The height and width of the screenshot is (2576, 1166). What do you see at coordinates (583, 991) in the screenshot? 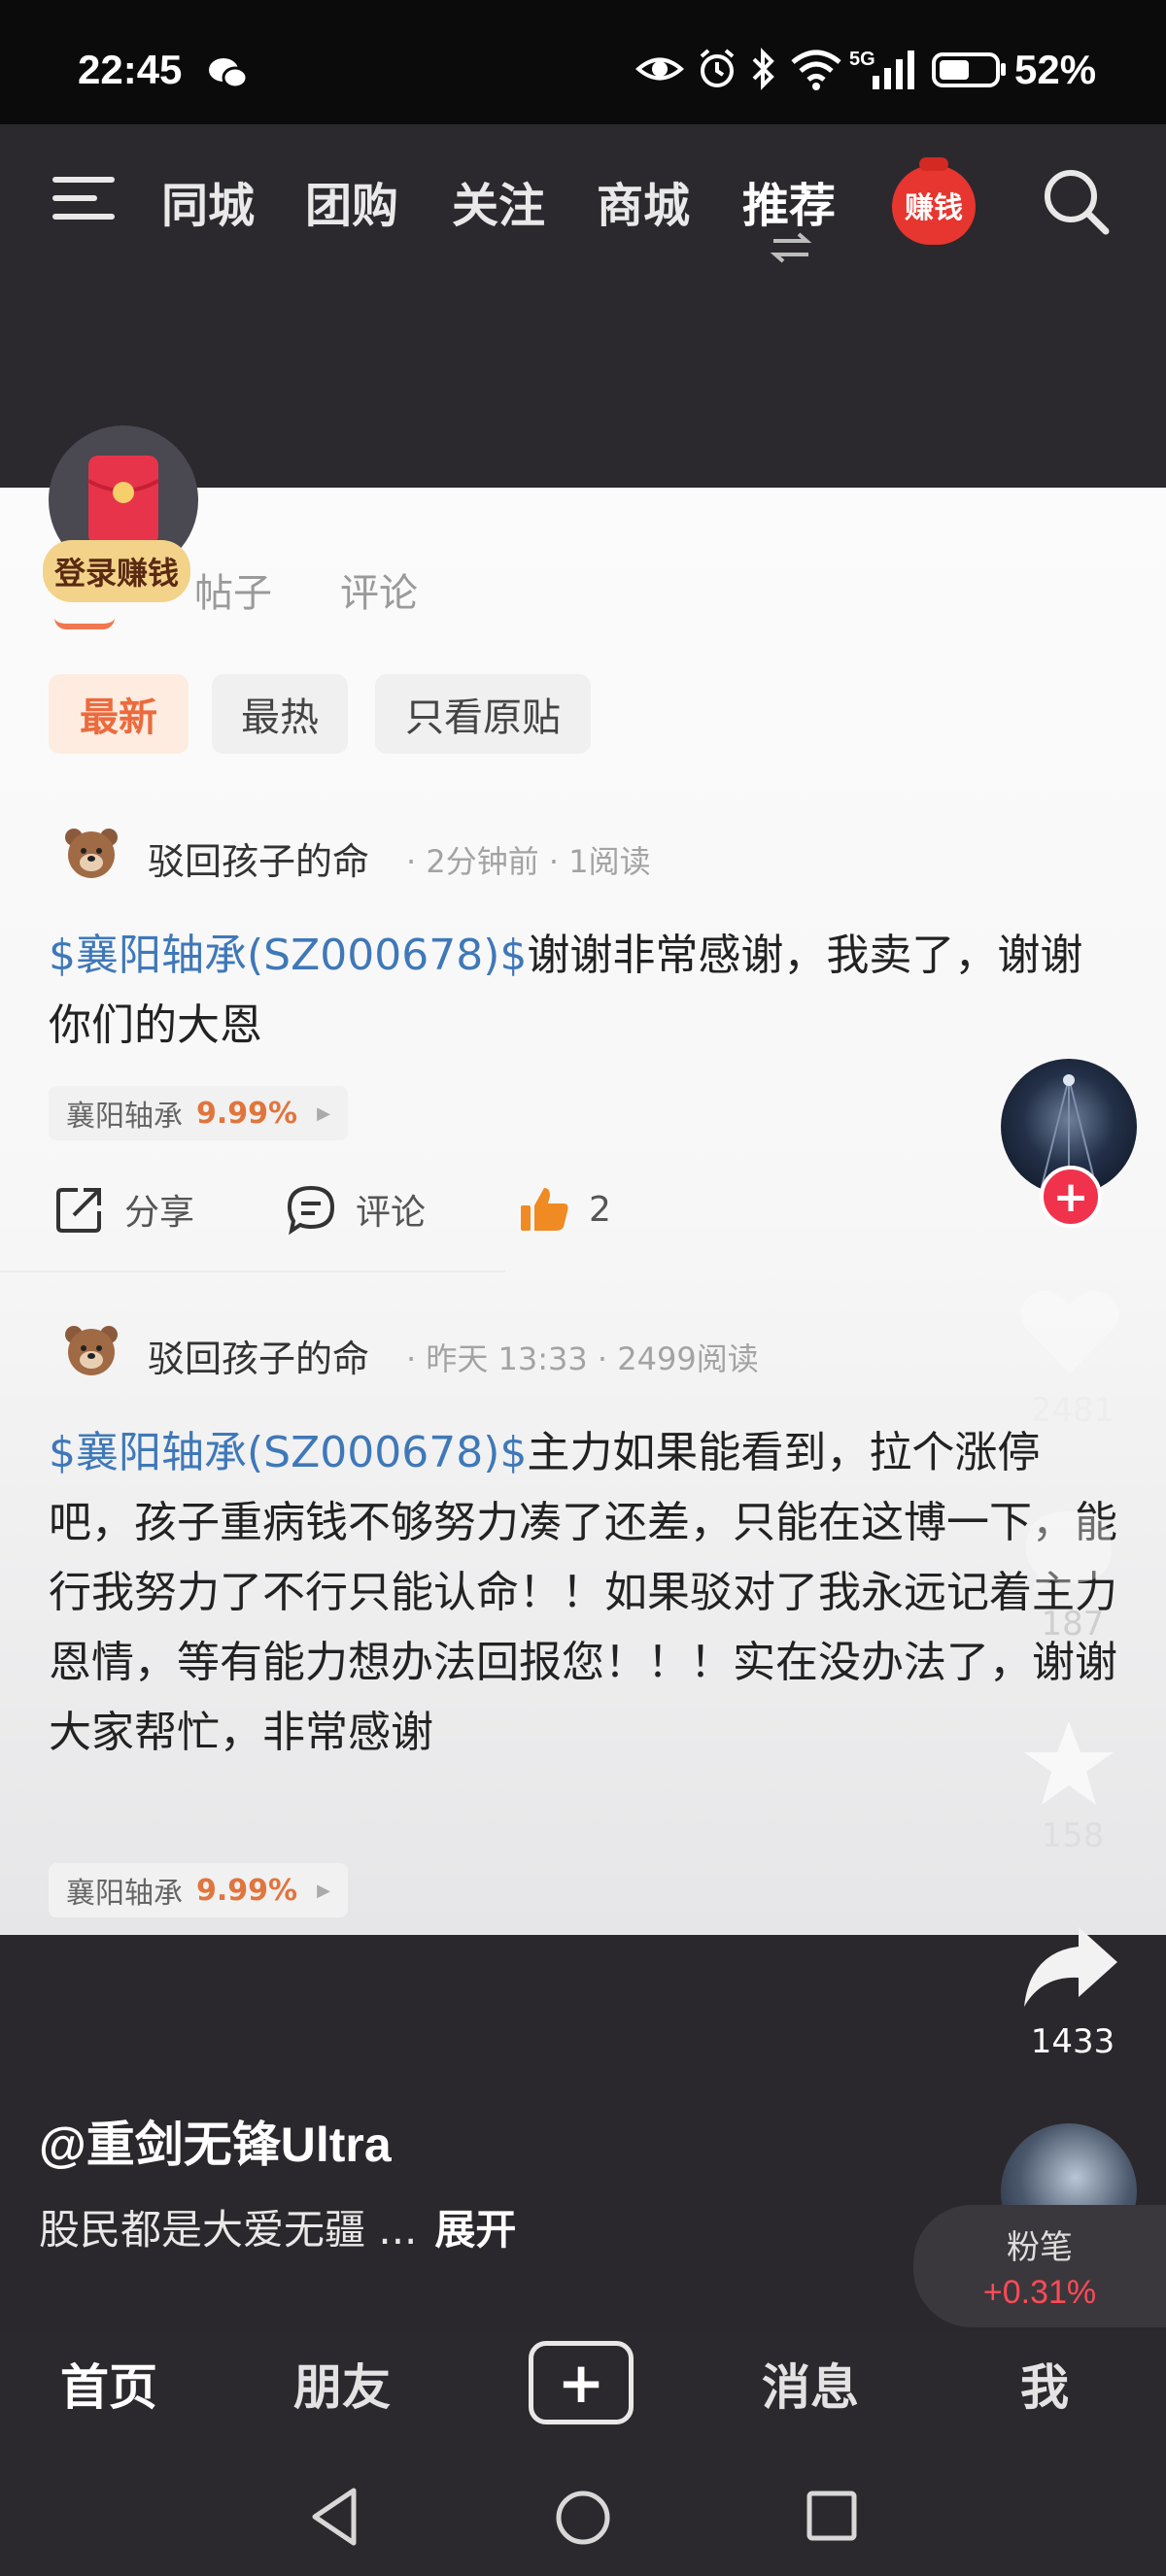
I see `post-body: $襄阳轴承(SZ000678)$谢谢非常感谢，我卖了，谢谢你们的大恩` at bounding box center [583, 991].